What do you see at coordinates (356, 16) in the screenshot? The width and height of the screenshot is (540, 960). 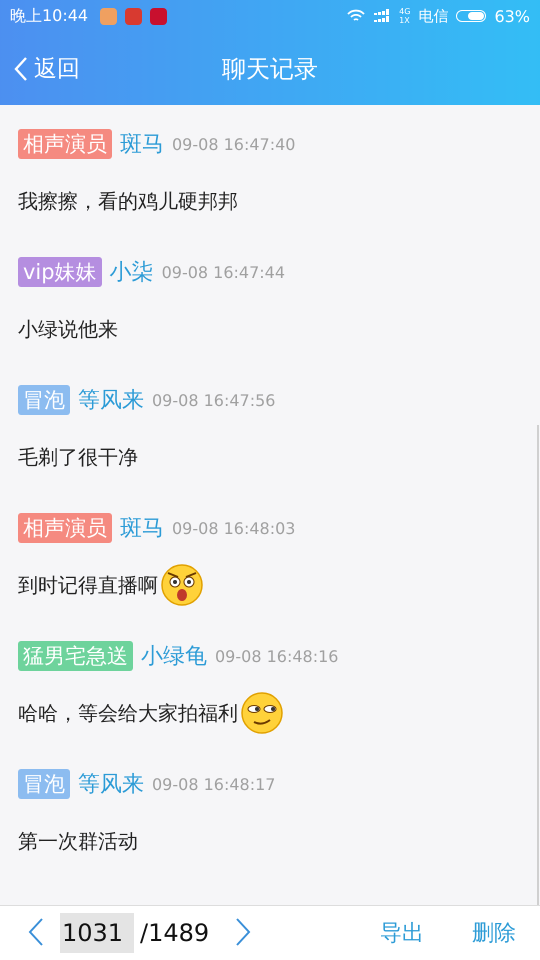 I see `wifi-icon` at bounding box center [356, 16].